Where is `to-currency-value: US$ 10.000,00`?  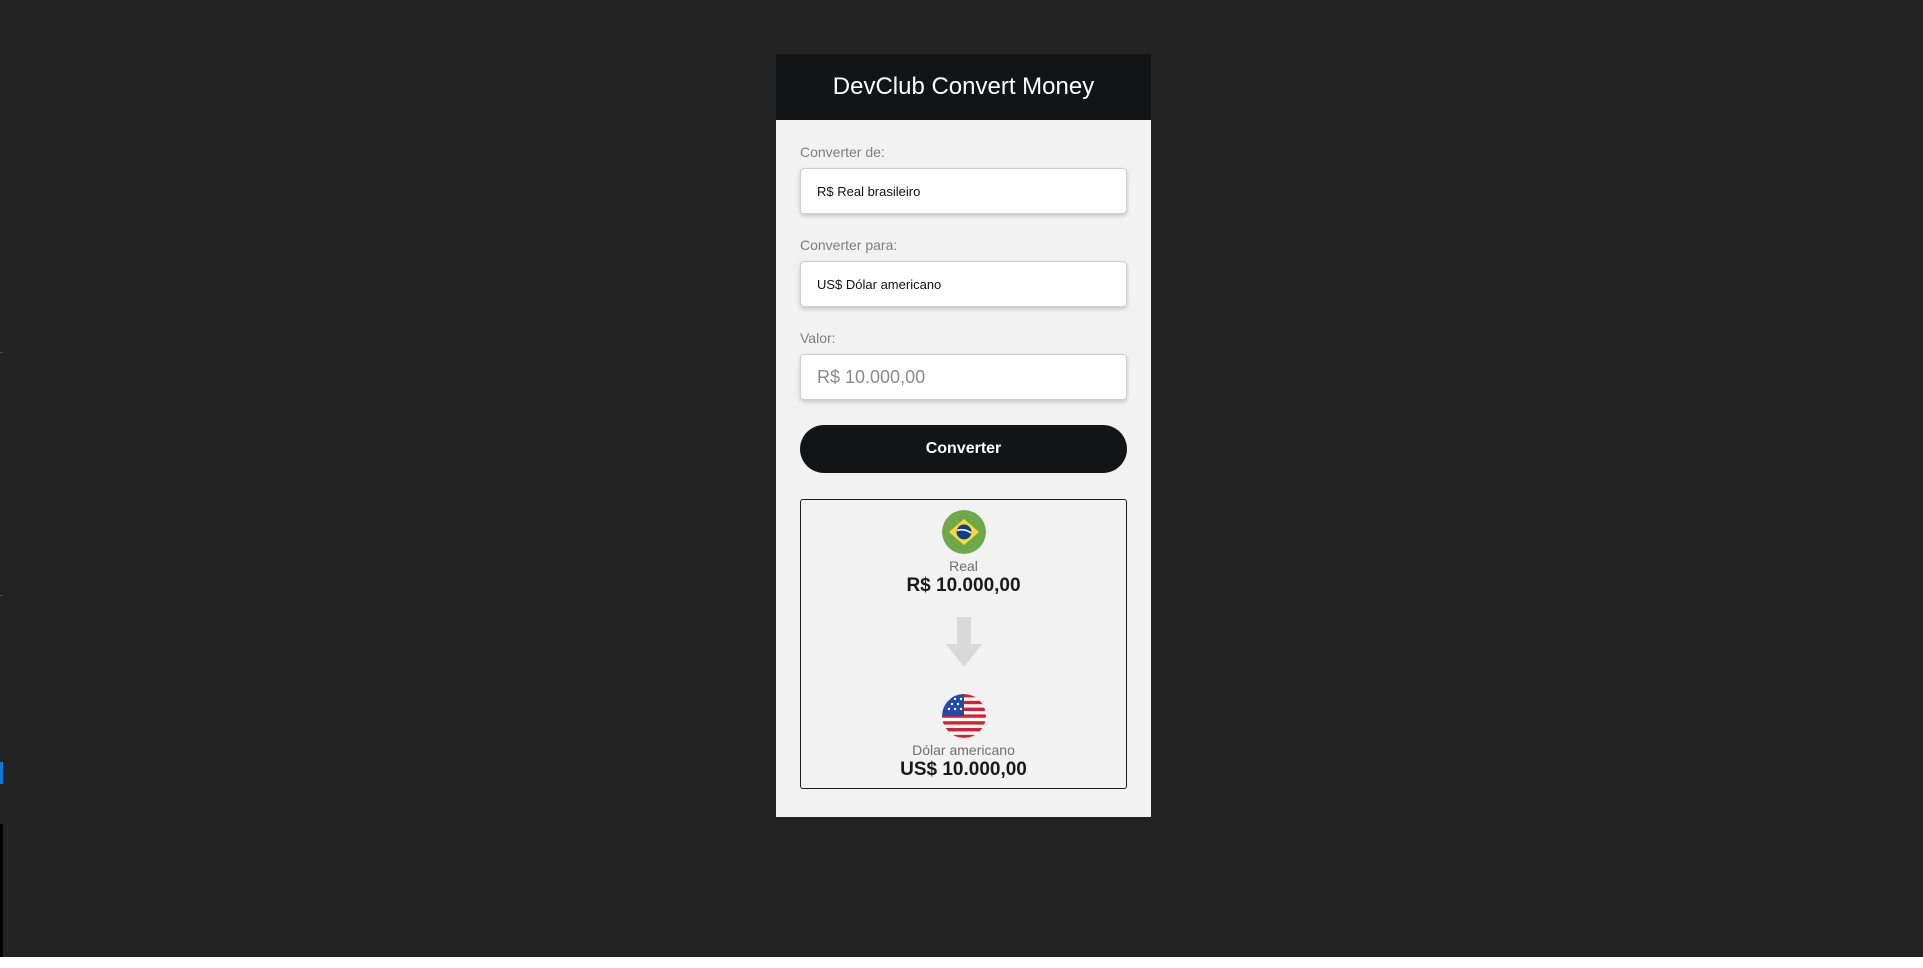
to-currency-value: US$ 10.000,00 is located at coordinates (963, 769).